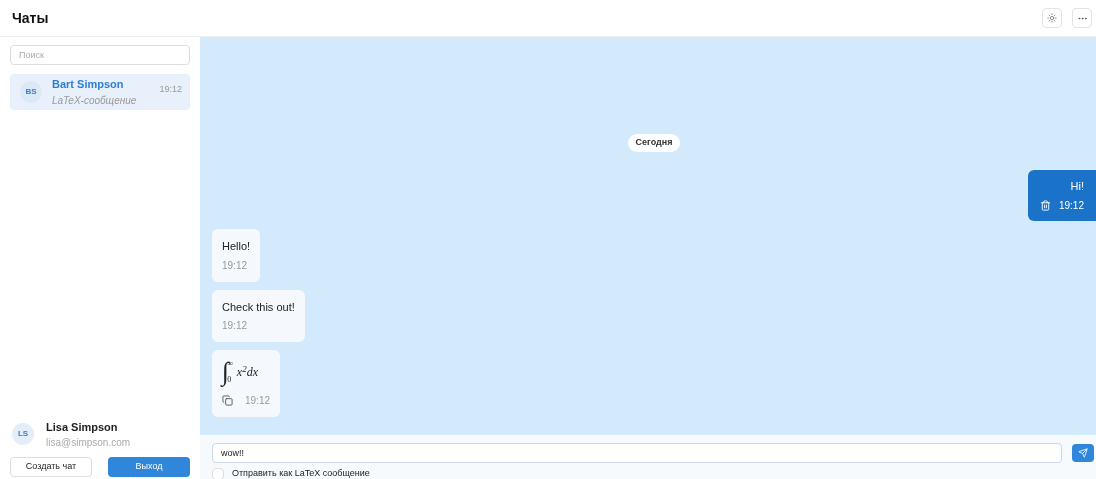 This screenshot has height=479, width=1096. What do you see at coordinates (637, 453) in the screenshot?
I see `message-input: wow!!` at bounding box center [637, 453].